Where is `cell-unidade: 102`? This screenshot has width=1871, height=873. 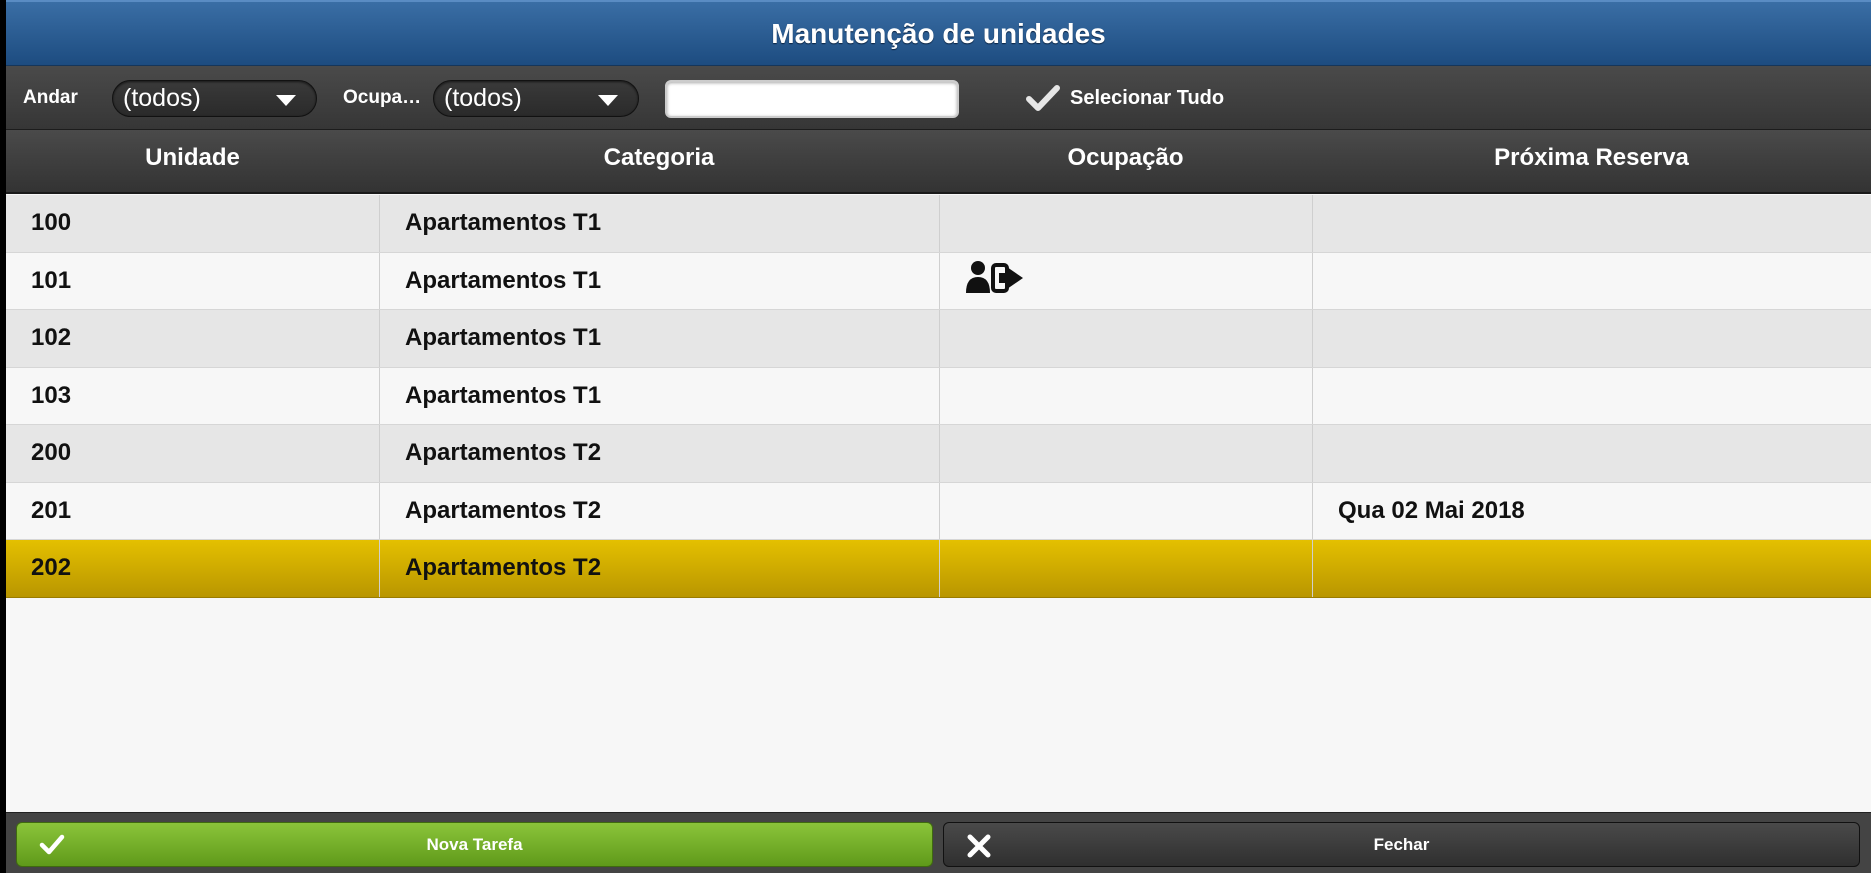
cell-unidade: 102 is located at coordinates (51, 337).